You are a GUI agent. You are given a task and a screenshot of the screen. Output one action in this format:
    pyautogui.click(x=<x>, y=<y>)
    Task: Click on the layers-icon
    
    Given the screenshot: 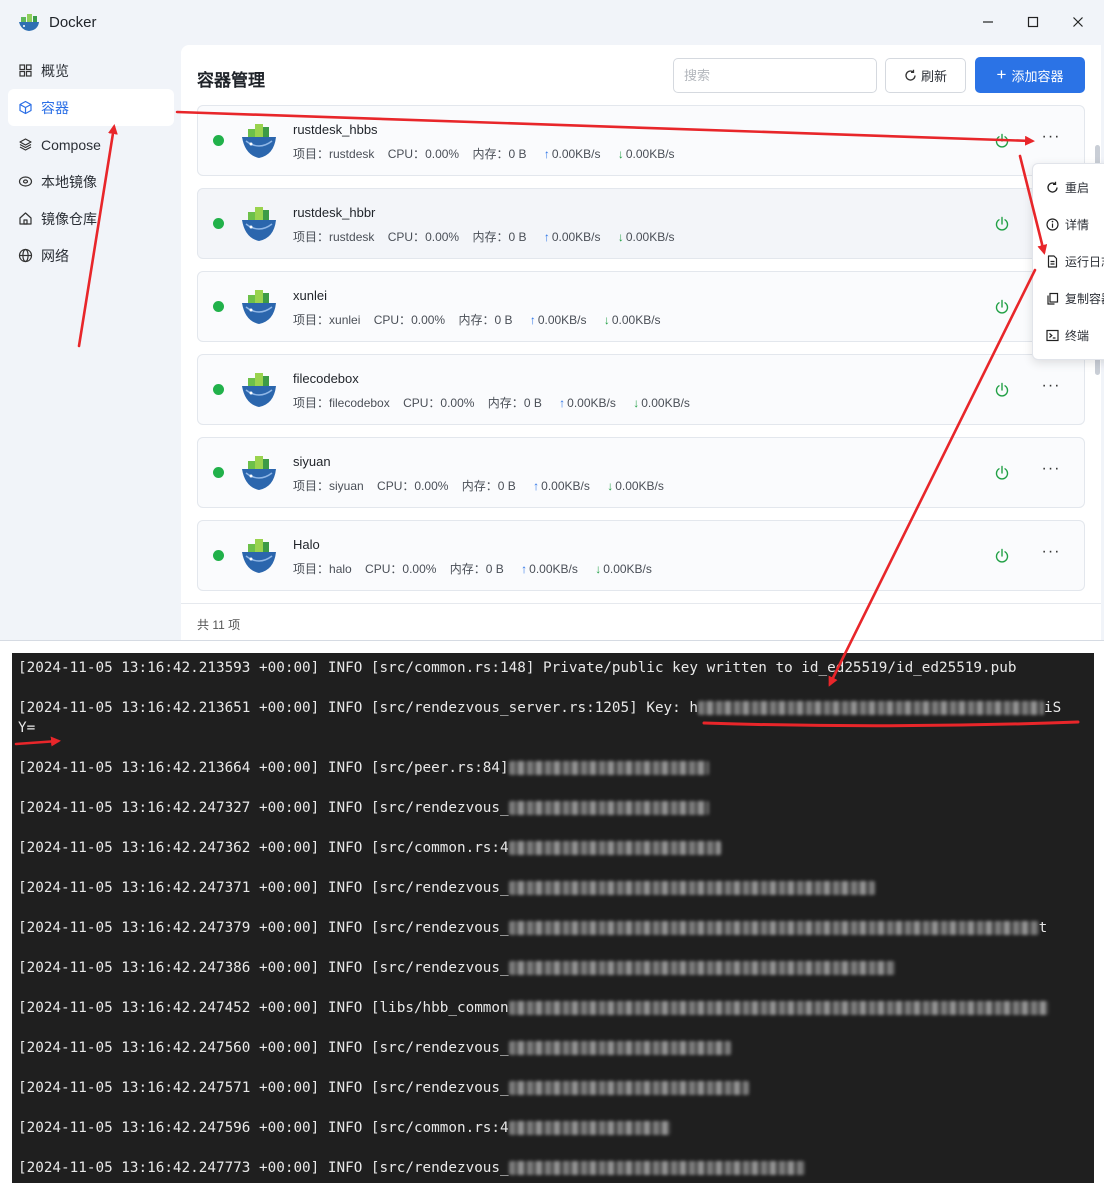 What is the action you would take?
    pyautogui.click(x=25, y=144)
    